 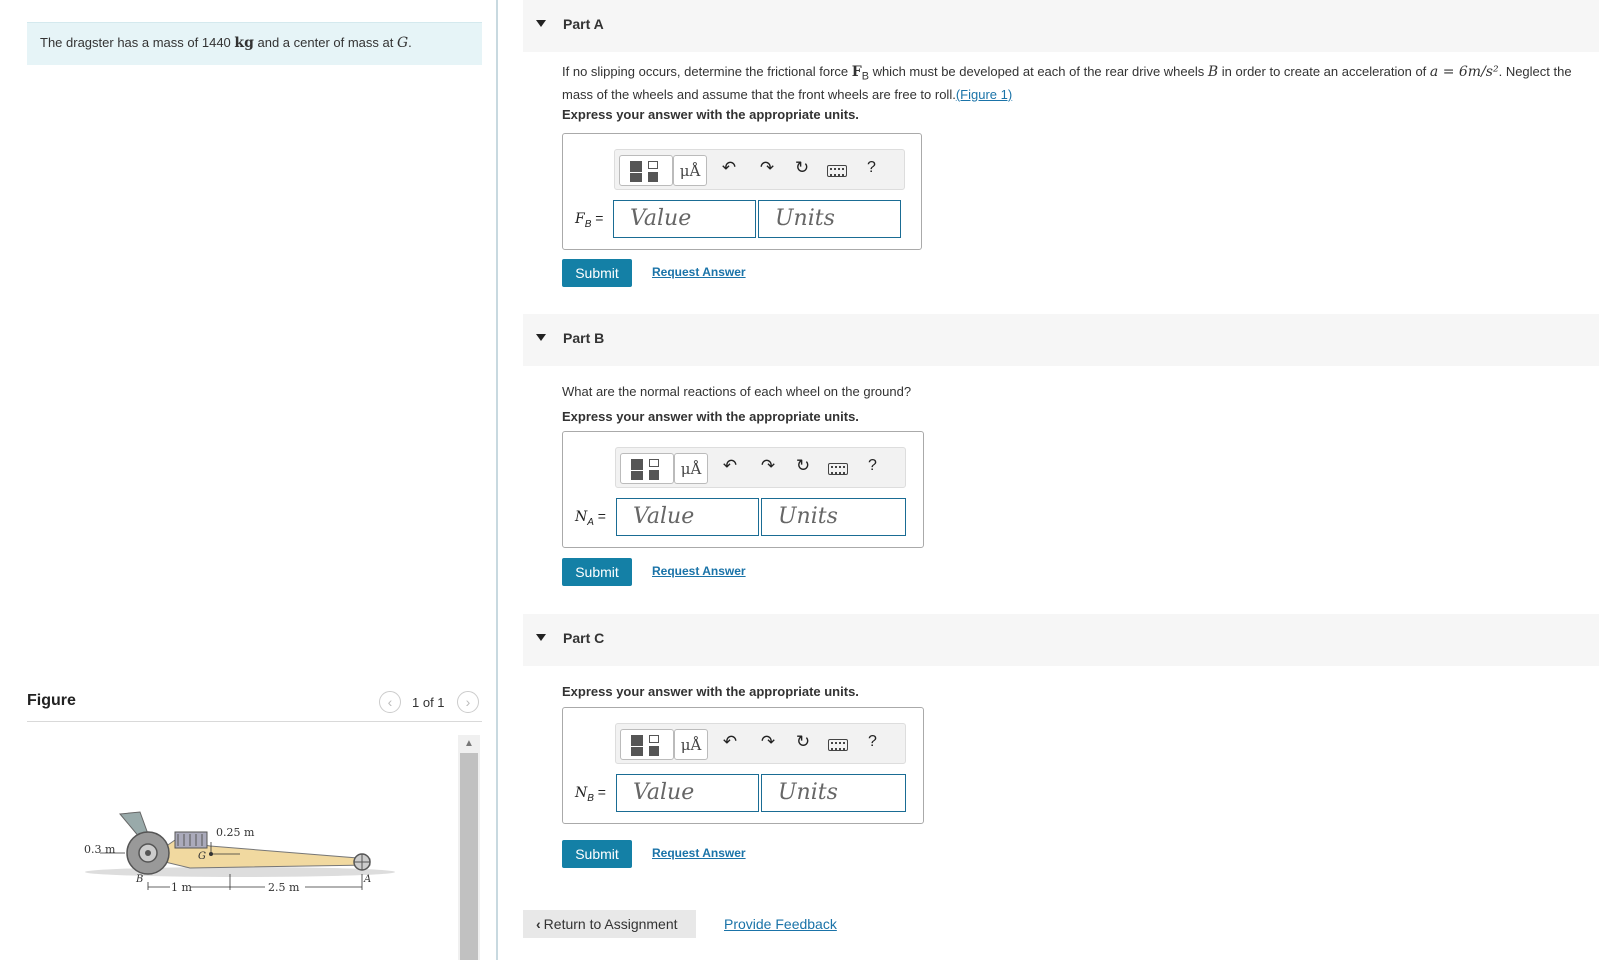 What do you see at coordinates (597, 854) in the screenshot?
I see `part-c-submit-button: Submit` at bounding box center [597, 854].